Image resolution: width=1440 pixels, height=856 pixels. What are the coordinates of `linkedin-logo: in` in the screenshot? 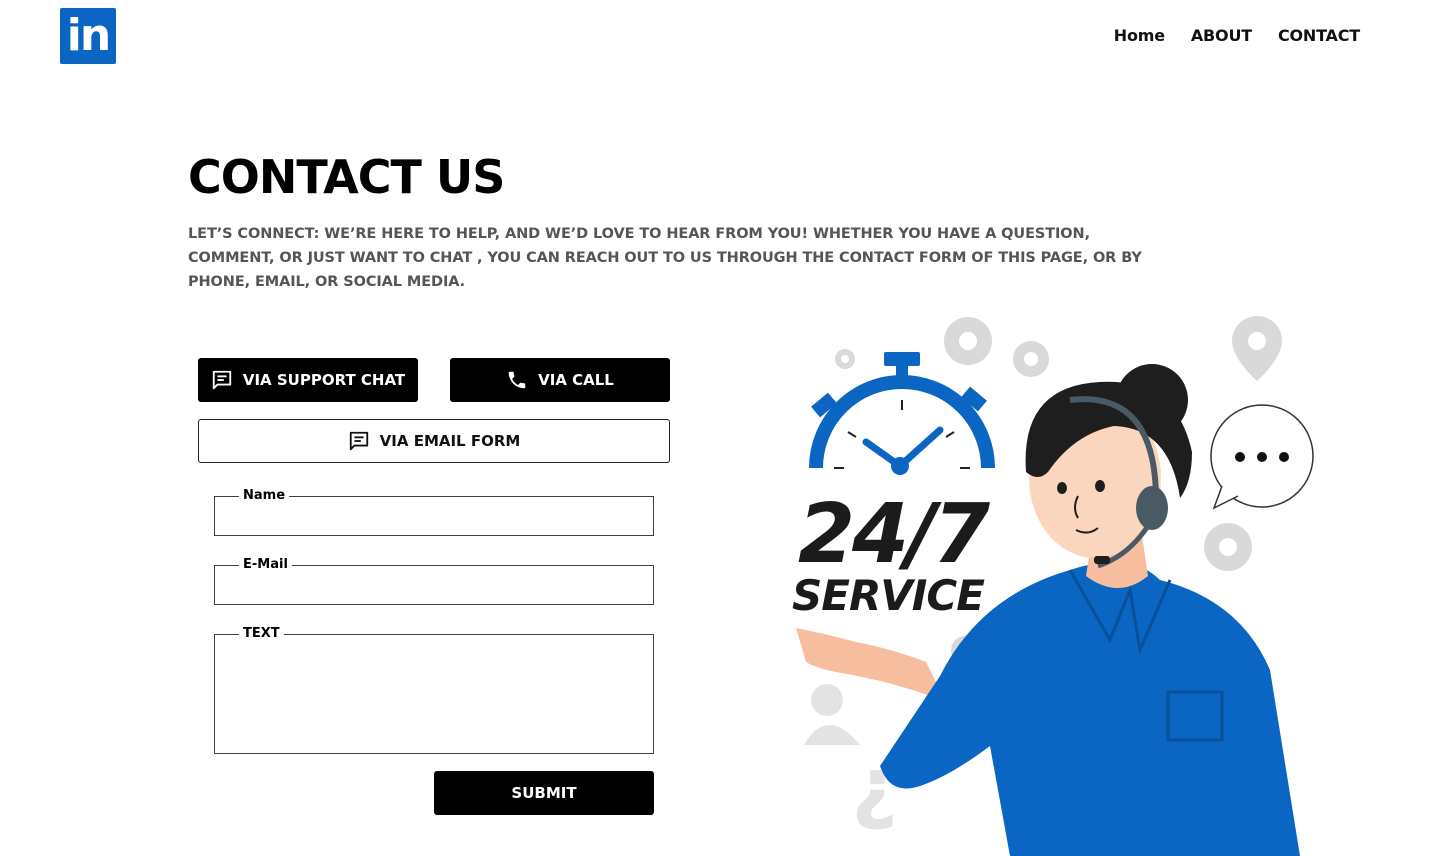 It's located at (88, 36).